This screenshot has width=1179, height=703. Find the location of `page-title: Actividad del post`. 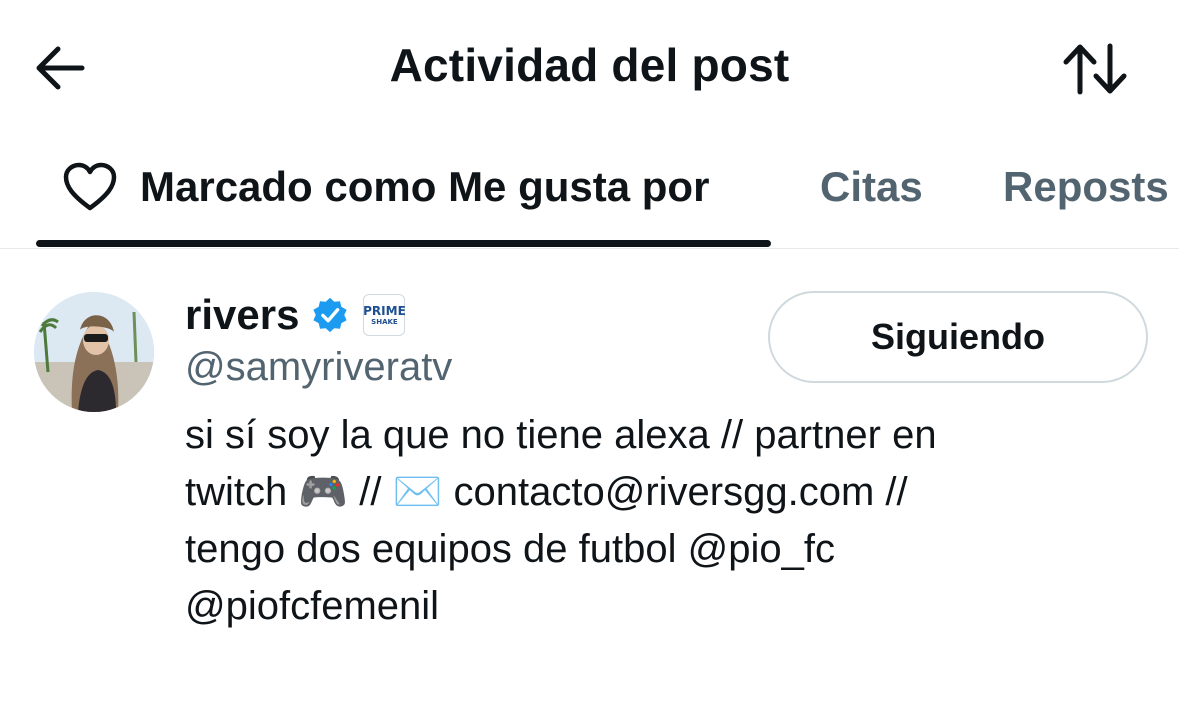

page-title: Actividad del post is located at coordinates (589, 65).